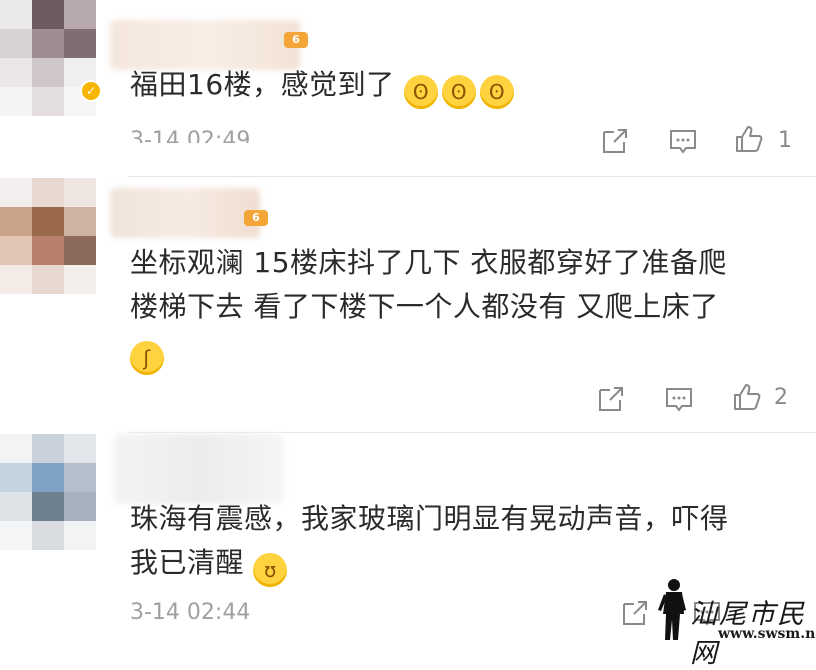  Describe the element at coordinates (781, 397) in the screenshot. I see `like-count: 2` at that location.